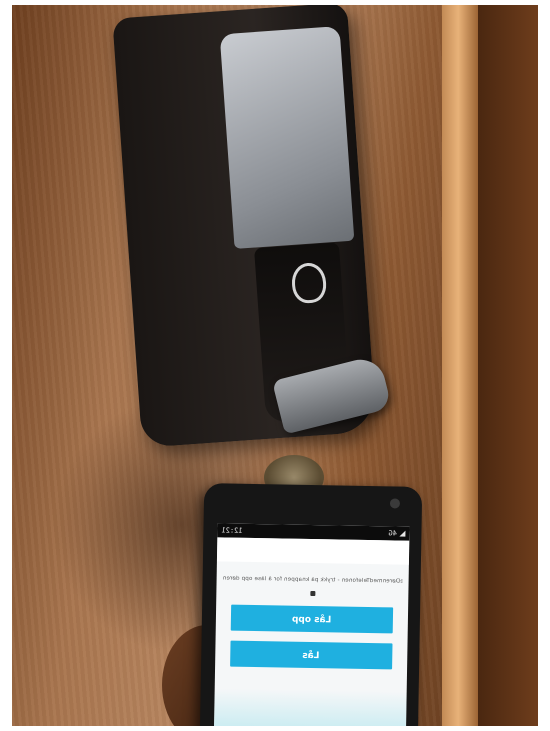 The image size is (550, 731). What do you see at coordinates (313, 551) in the screenshot?
I see `app-bar` at bounding box center [313, 551].